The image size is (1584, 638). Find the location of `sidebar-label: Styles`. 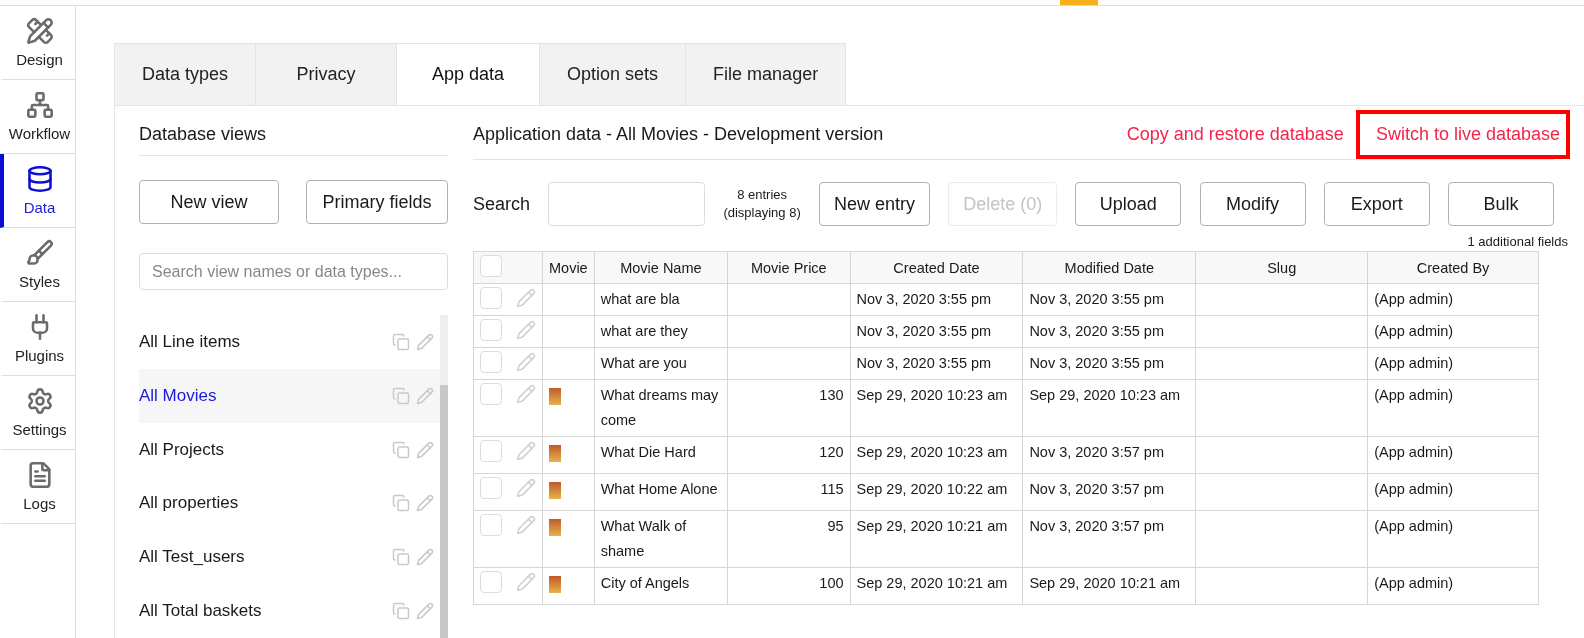

sidebar-label: Styles is located at coordinates (39, 281).